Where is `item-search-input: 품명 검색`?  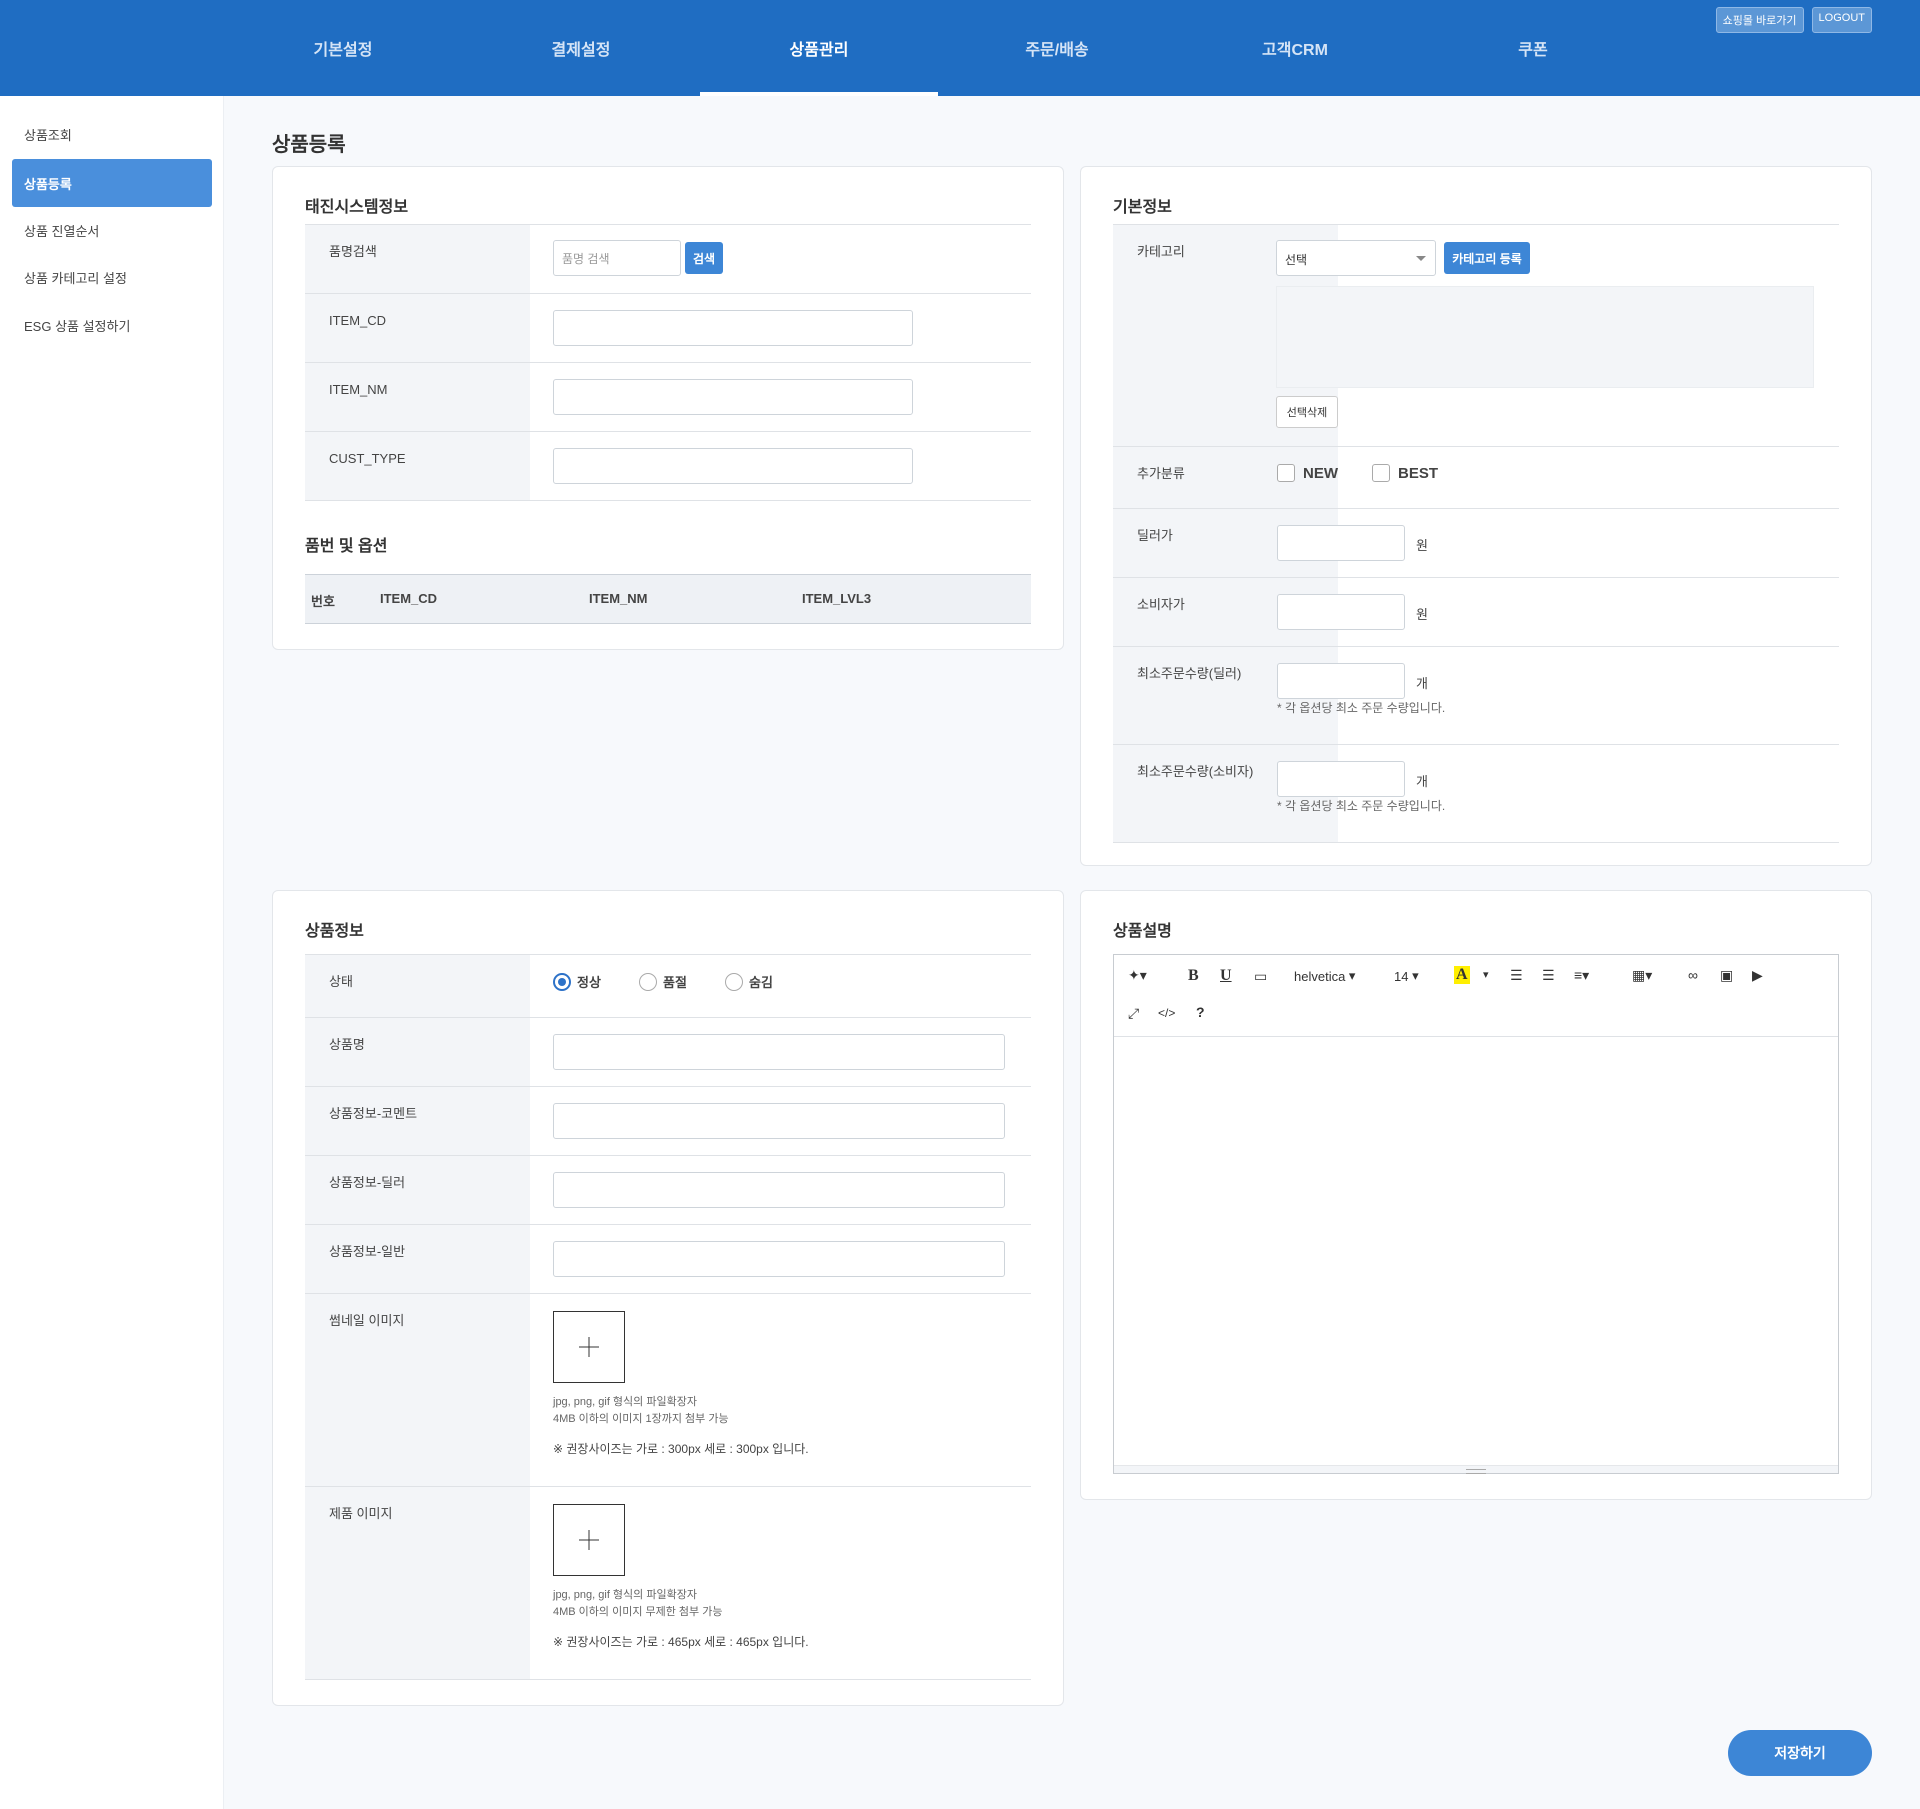 item-search-input: 품명 검색 is located at coordinates (617, 258).